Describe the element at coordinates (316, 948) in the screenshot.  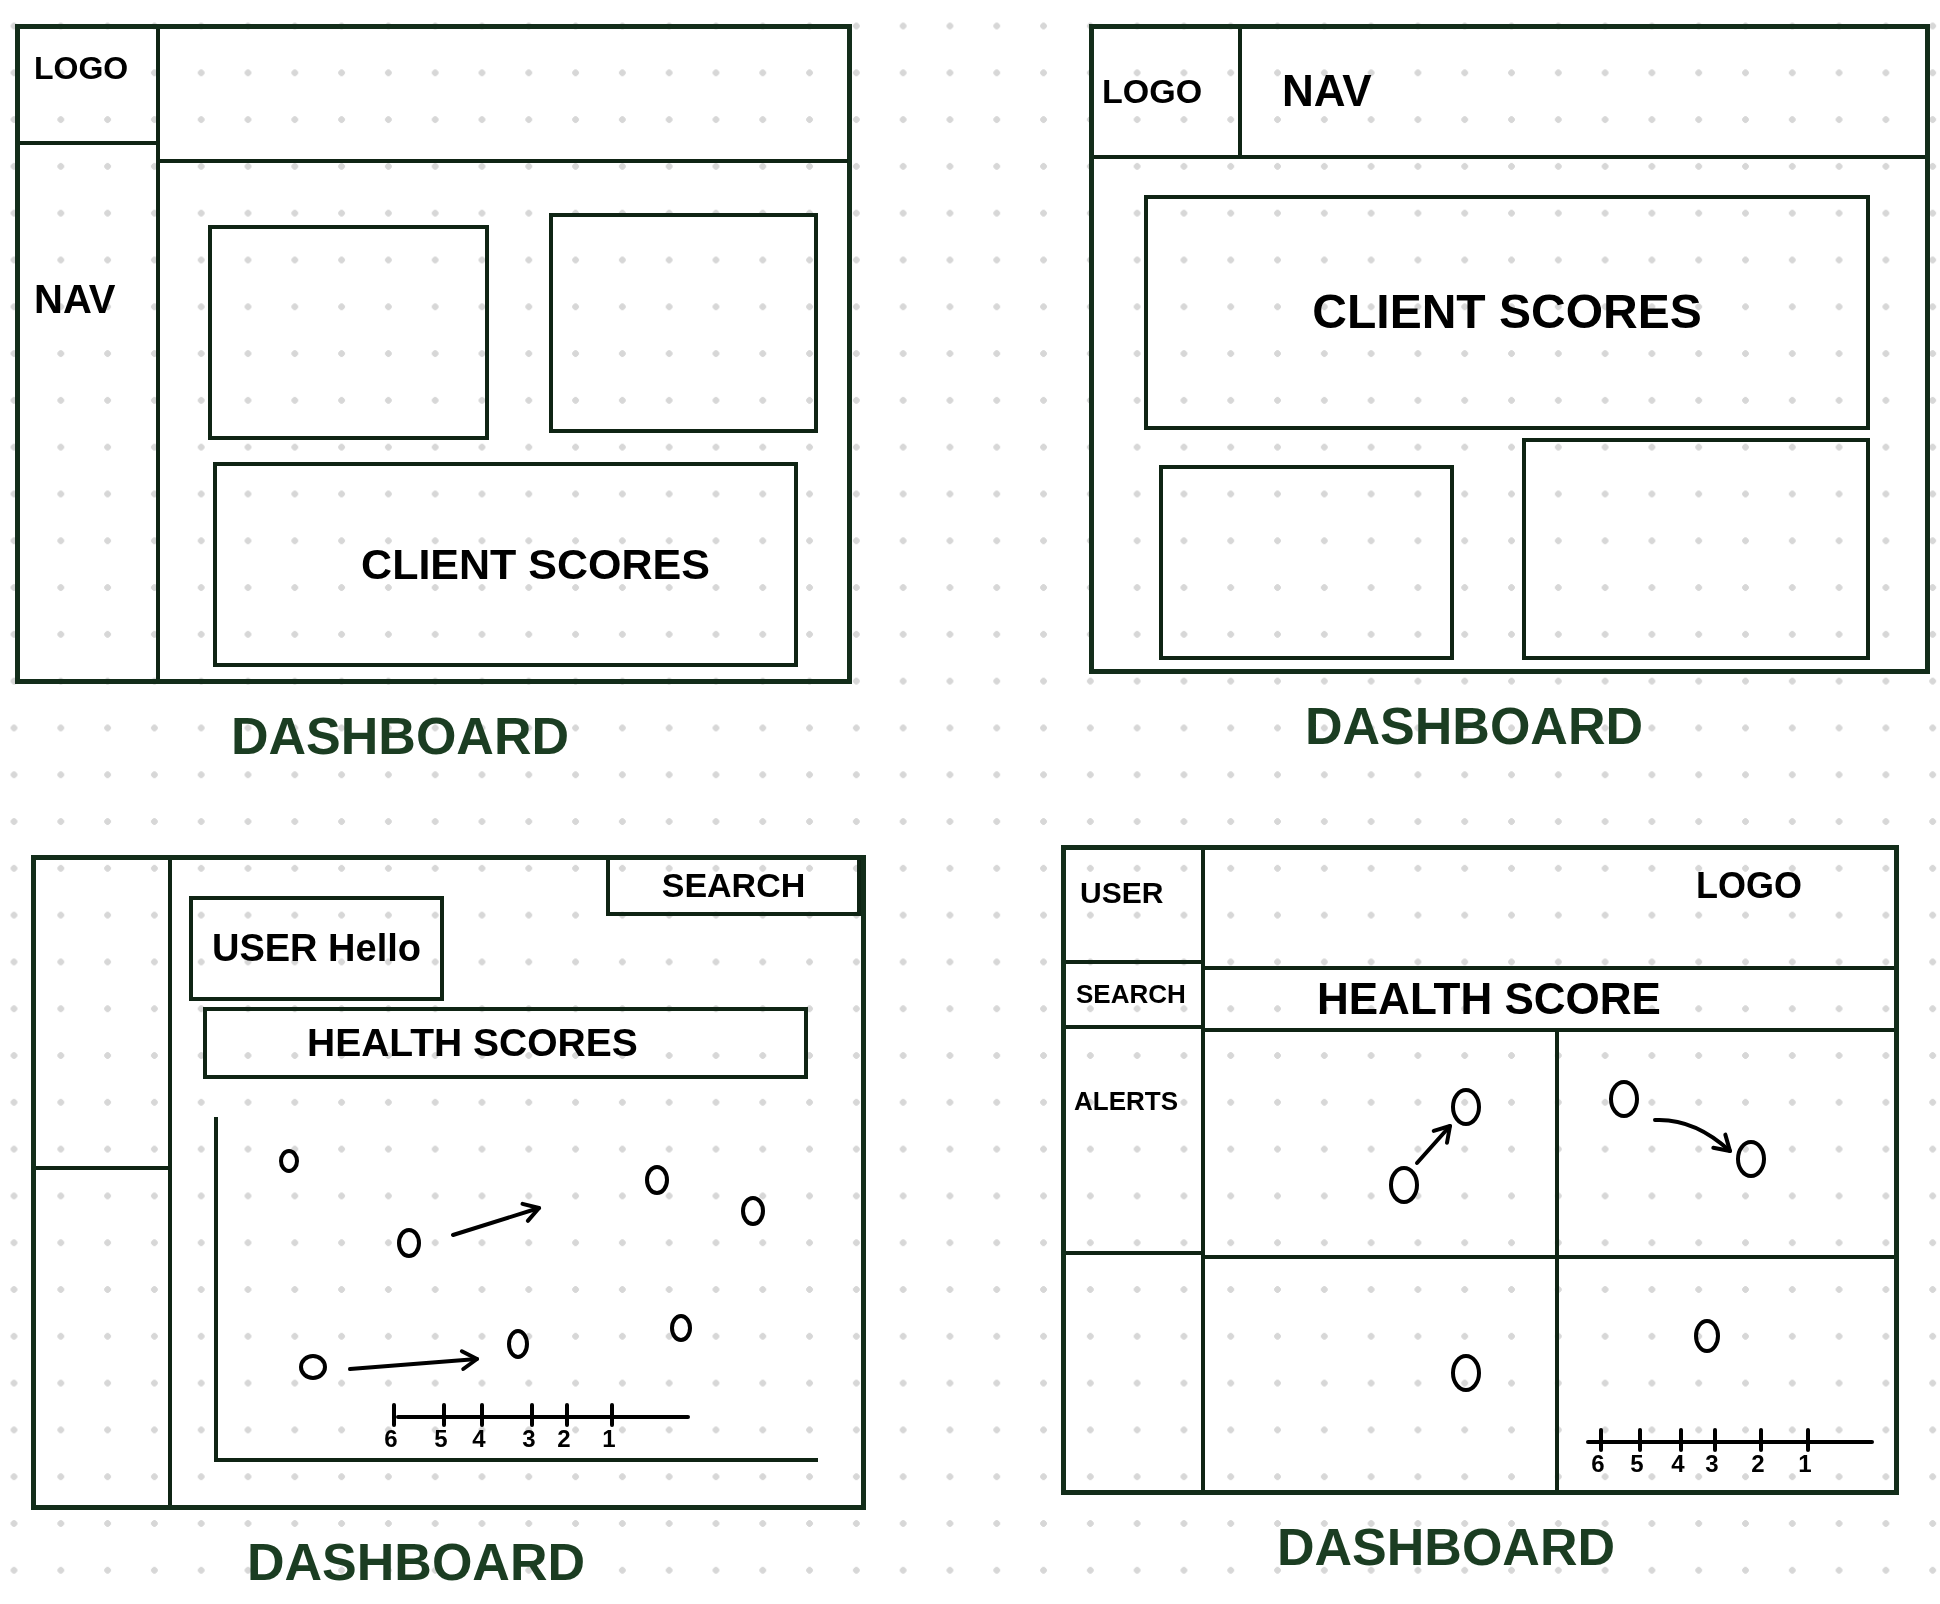
I see `greeting-text: USER Hello` at that location.